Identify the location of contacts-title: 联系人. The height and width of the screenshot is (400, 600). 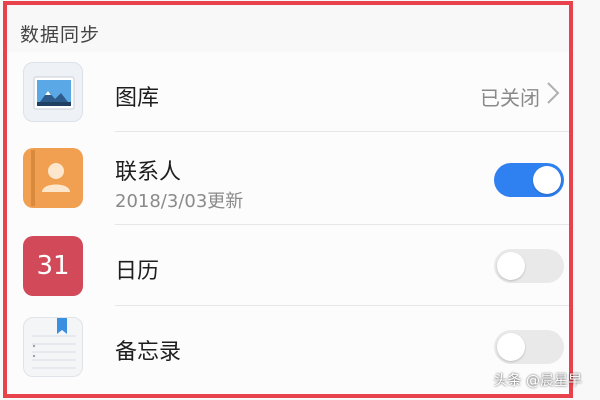
(148, 172).